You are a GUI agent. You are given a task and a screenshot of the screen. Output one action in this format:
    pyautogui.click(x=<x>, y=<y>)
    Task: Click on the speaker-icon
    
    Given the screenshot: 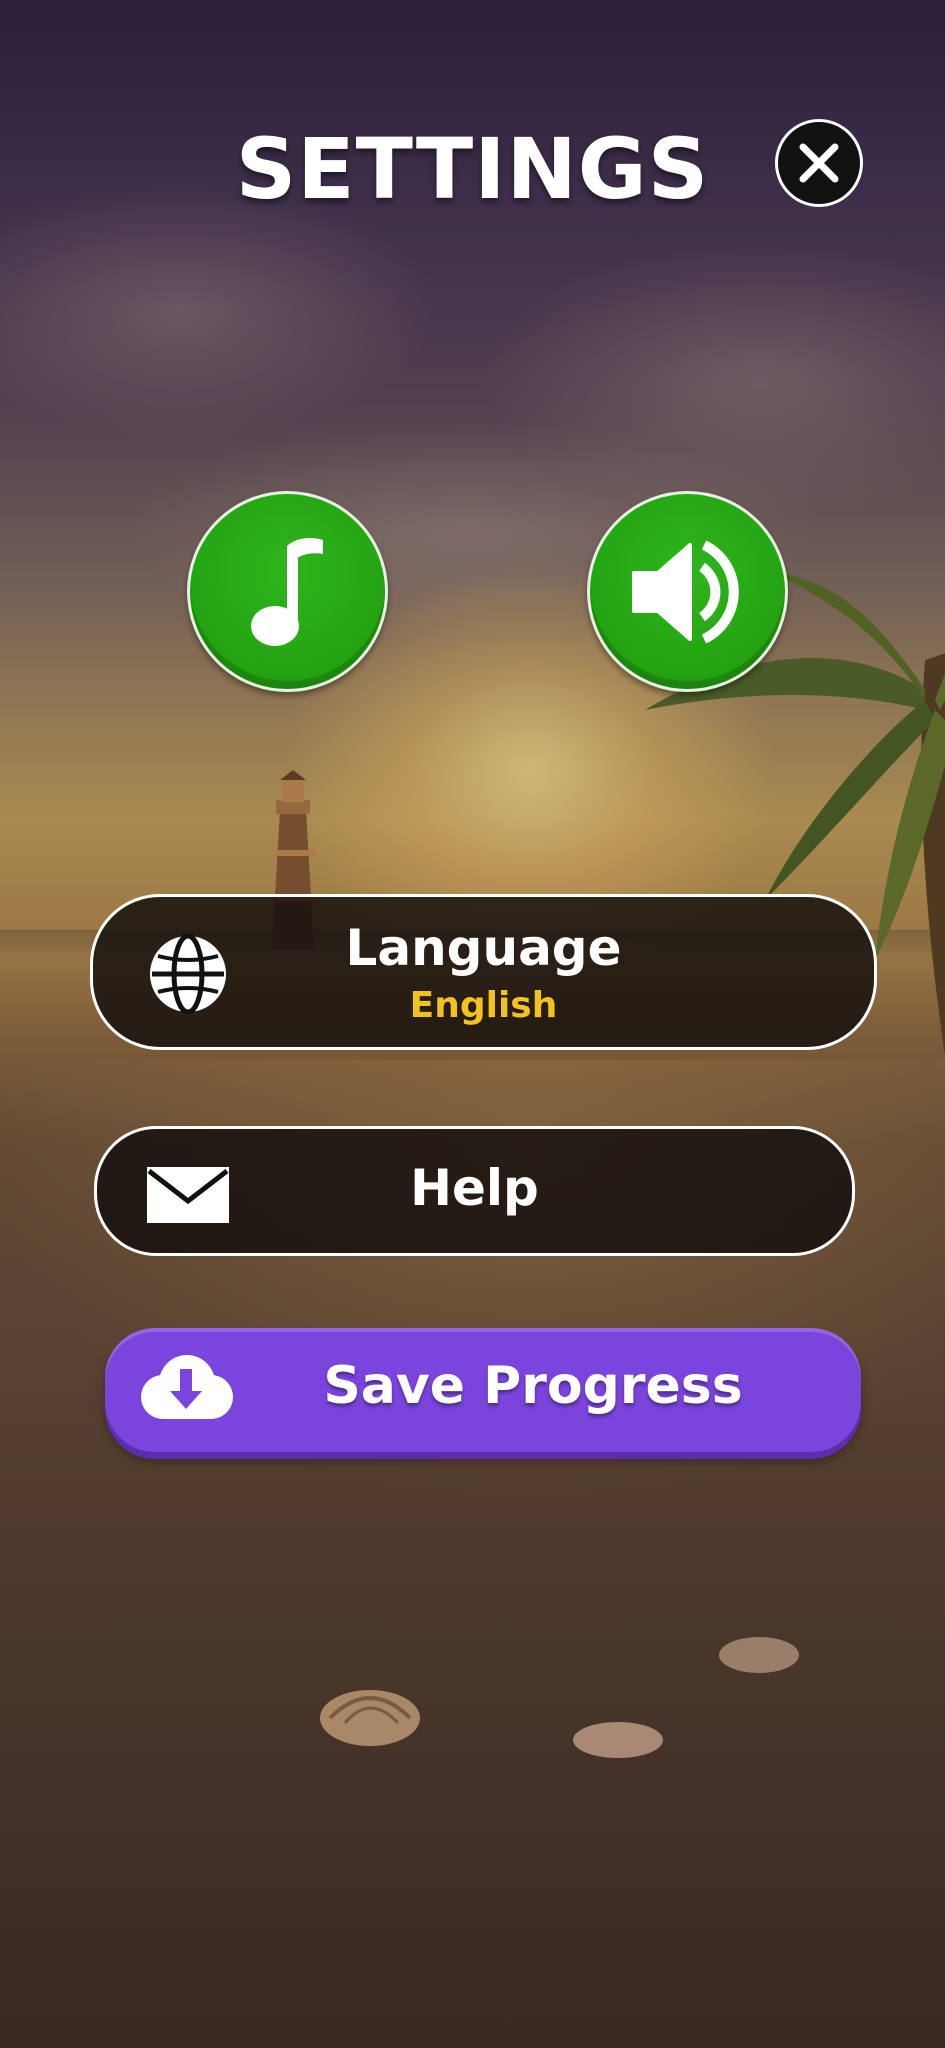 What is the action you would take?
    pyautogui.click(x=685, y=591)
    